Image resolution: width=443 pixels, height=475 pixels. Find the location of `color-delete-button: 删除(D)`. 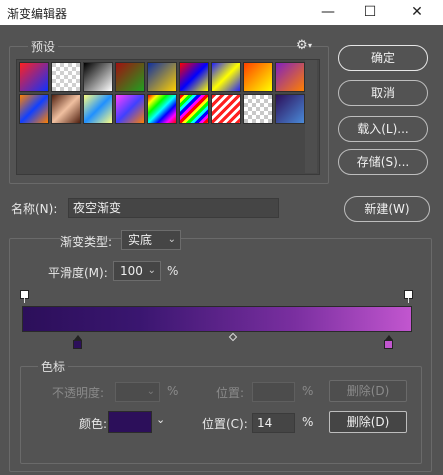

color-delete-button: 删除(D) is located at coordinates (368, 422).